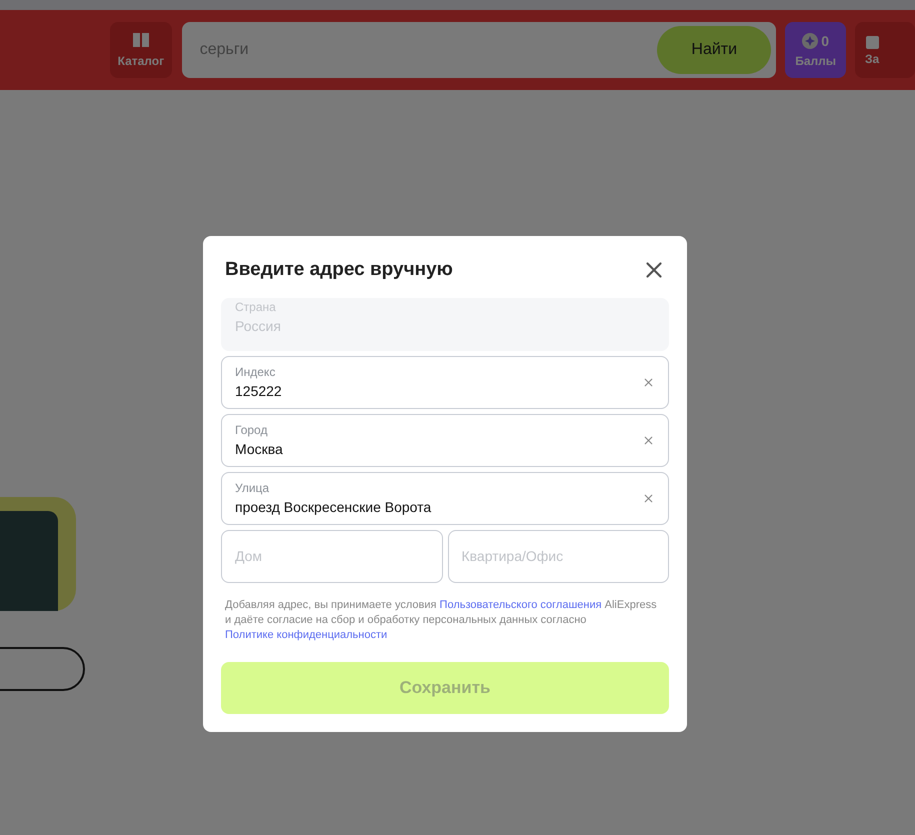 This screenshot has width=915, height=835. I want to click on address-field: Квартира/Офис, so click(558, 556).